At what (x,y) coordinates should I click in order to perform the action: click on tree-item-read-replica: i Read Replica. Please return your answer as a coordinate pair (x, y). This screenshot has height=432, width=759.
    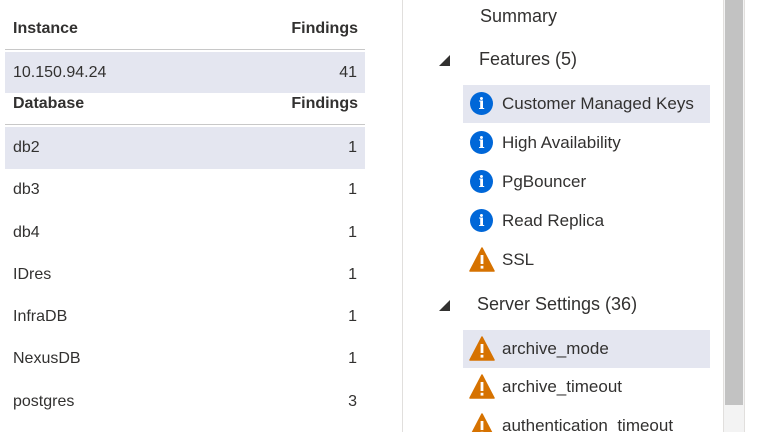
    Looking at the image, I should click on (586, 221).